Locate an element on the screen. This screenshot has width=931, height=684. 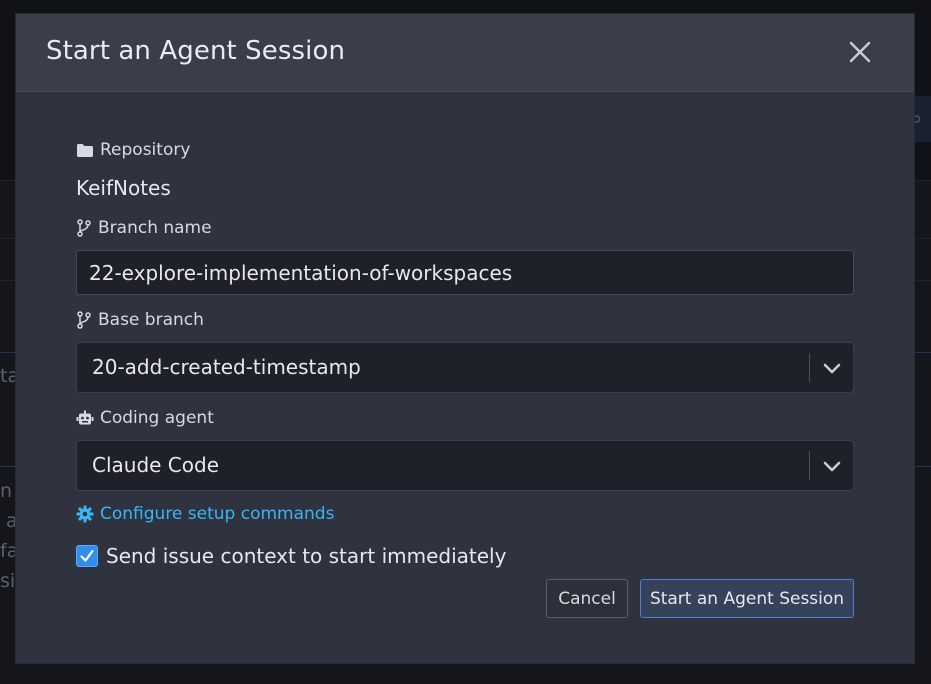
send-context-row: Send issue context to start immediately is located at coordinates (291, 556).